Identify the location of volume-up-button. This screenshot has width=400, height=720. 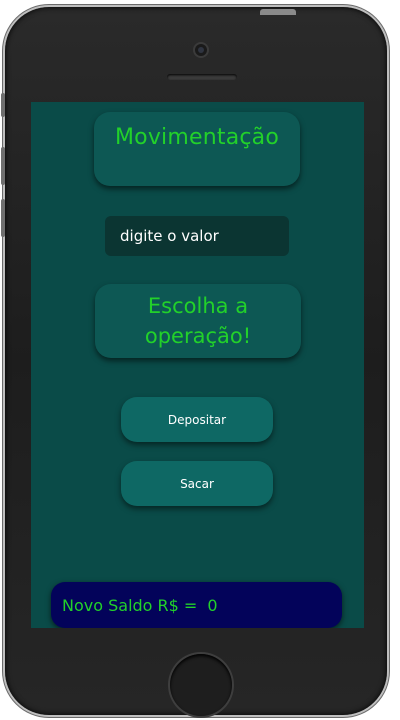
(3, 166).